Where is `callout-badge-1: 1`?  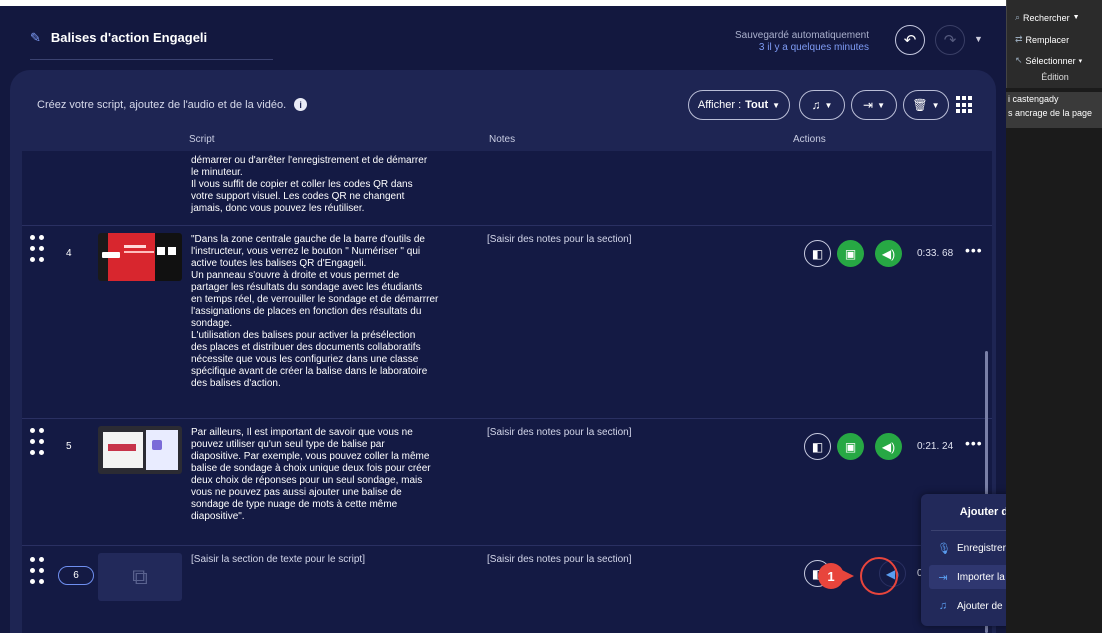 callout-badge-1: 1 is located at coordinates (831, 576).